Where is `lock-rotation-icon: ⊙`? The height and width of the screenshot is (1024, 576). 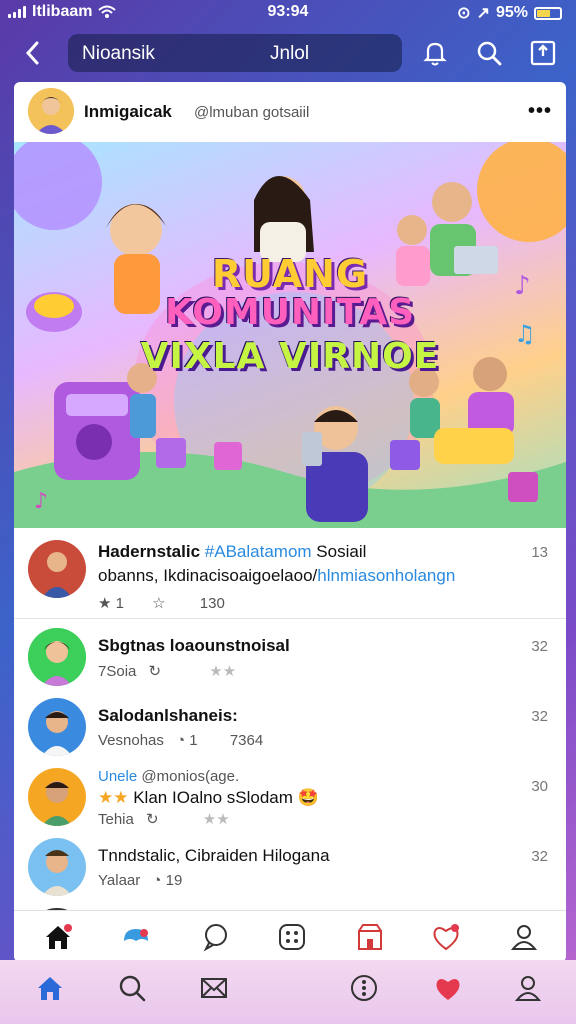
lock-rotation-icon: ⊙ is located at coordinates (464, 13).